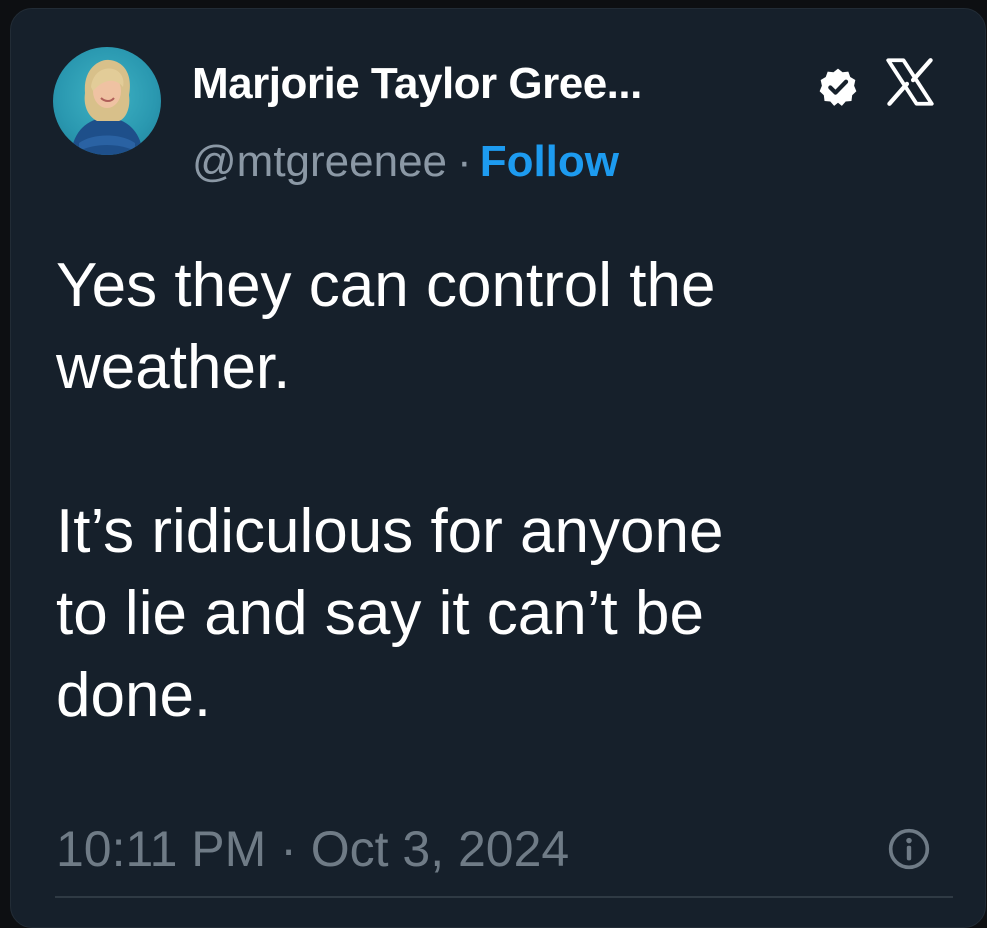 The image size is (987, 928). Describe the element at coordinates (319, 161) in the screenshot. I see `author-handle: @mtgreenee` at that location.